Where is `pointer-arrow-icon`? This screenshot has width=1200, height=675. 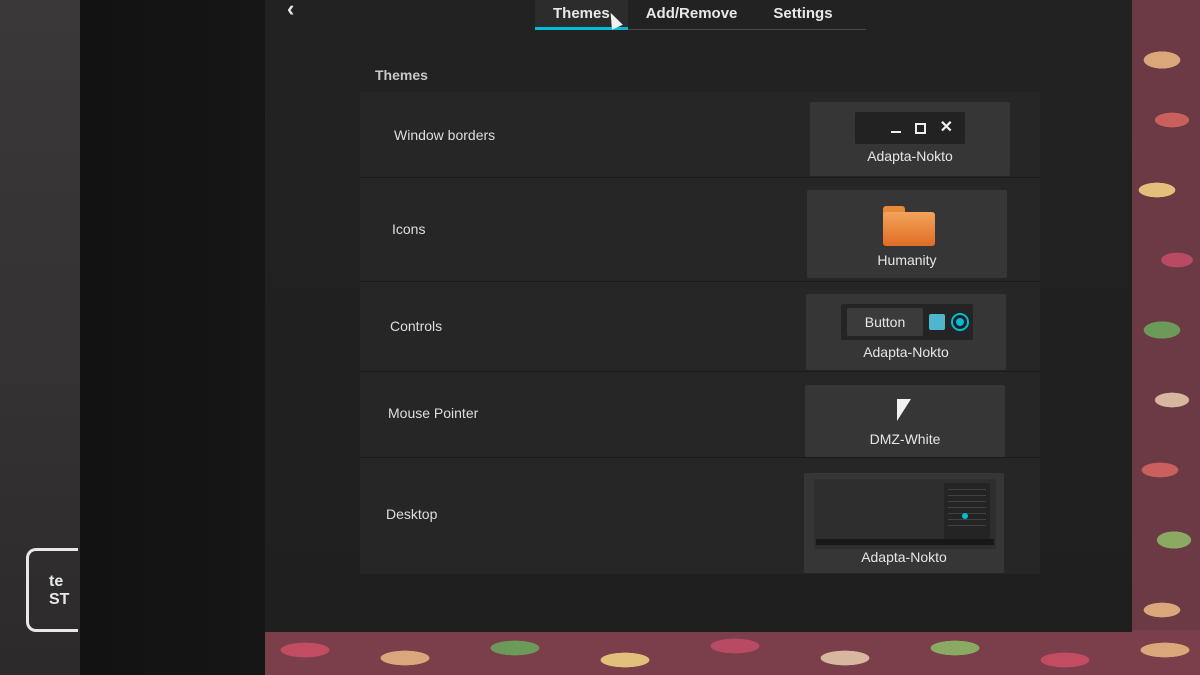 pointer-arrow-icon is located at coordinates (904, 410).